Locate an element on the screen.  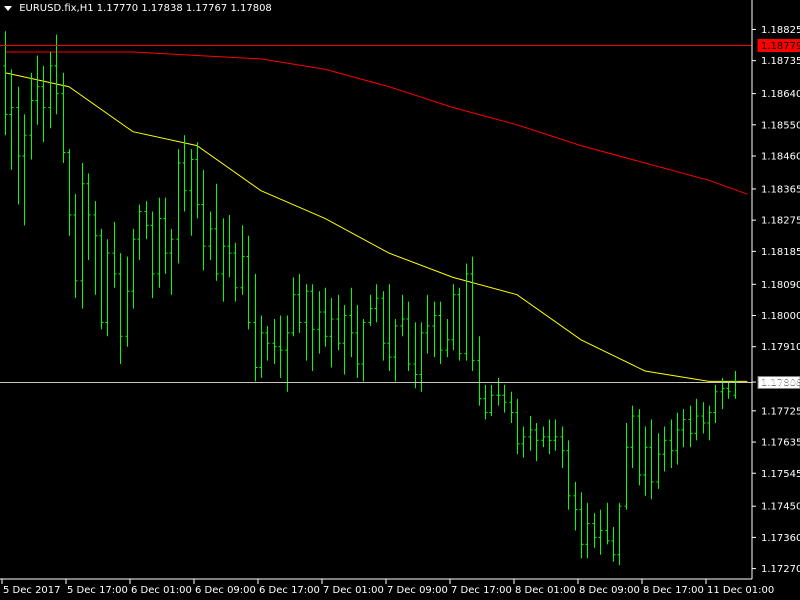
time-tick-label: 8 Dec 01:00 is located at coordinates (545, 590).